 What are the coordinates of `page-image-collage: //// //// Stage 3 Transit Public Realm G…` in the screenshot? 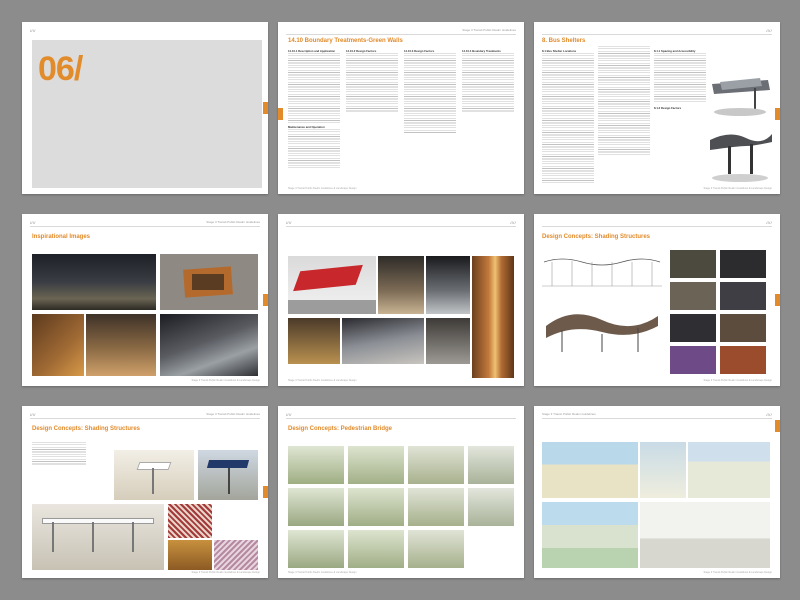 It's located at (401, 300).